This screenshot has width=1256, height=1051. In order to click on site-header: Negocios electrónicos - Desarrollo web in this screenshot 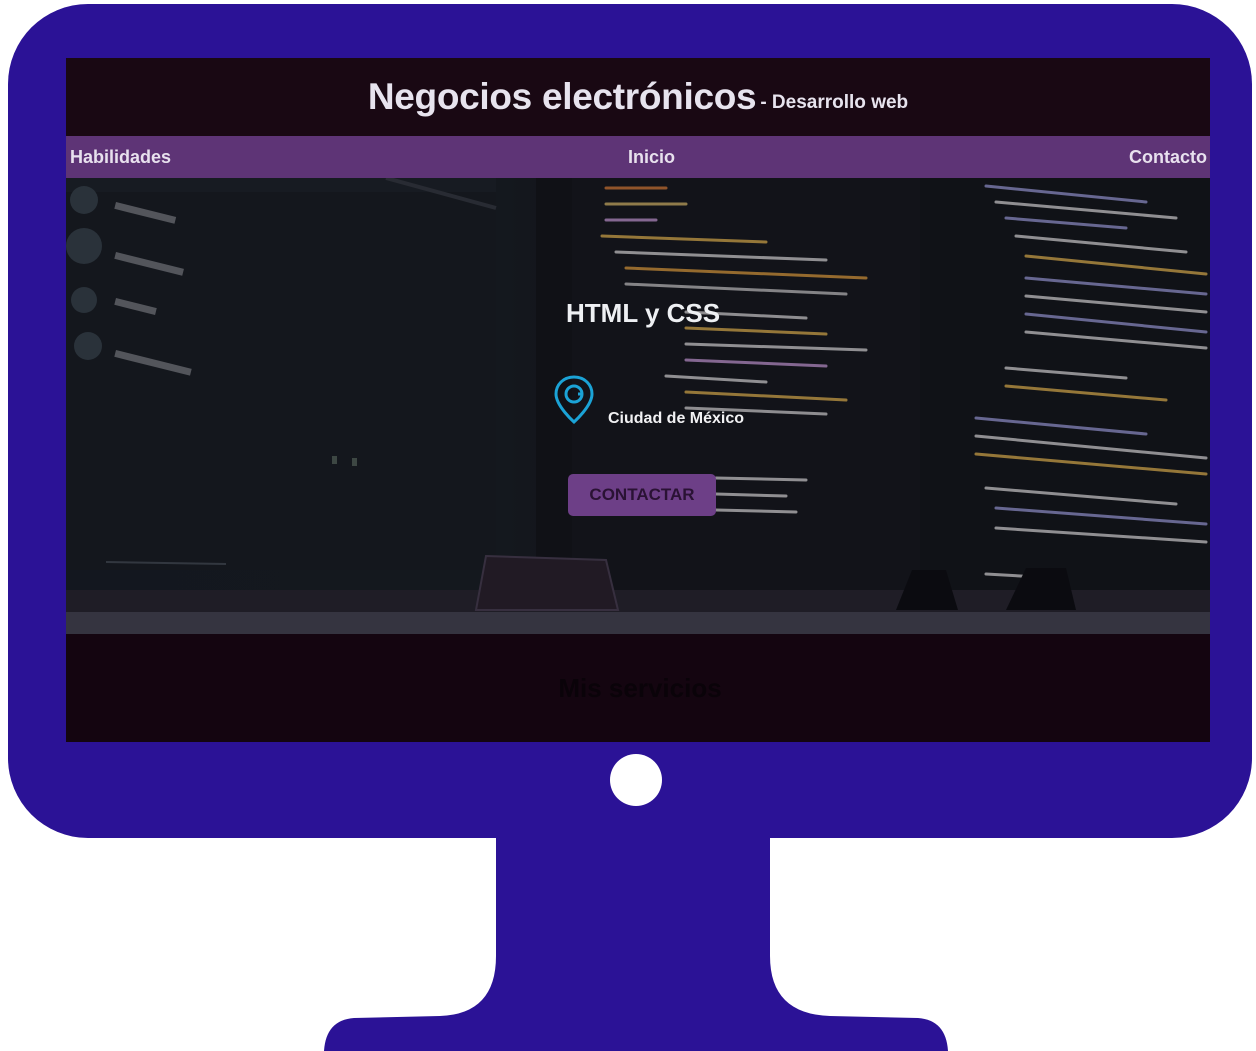, I will do `click(638, 97)`.